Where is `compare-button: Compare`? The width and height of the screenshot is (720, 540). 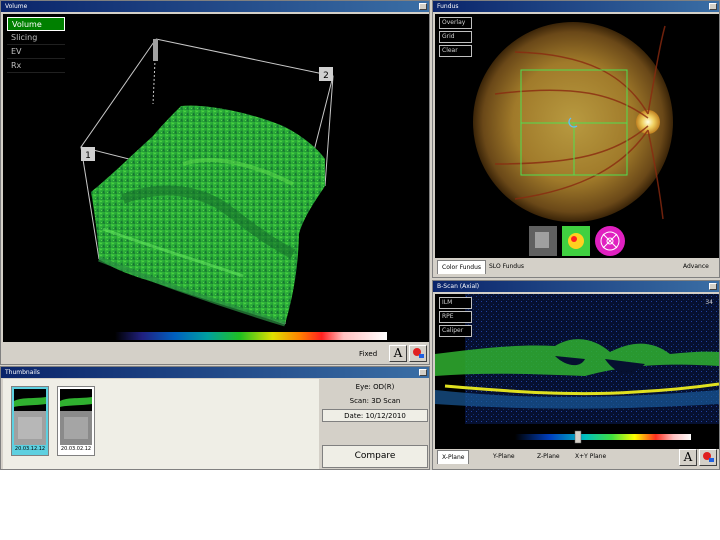
compare-button: Compare is located at coordinates (375, 456).